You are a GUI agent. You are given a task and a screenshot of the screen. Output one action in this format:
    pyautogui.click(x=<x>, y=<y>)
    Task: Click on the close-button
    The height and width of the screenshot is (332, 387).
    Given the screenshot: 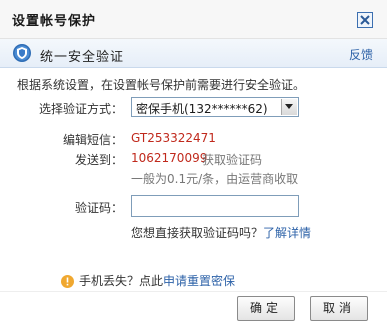 What is the action you would take?
    pyautogui.click(x=365, y=20)
    